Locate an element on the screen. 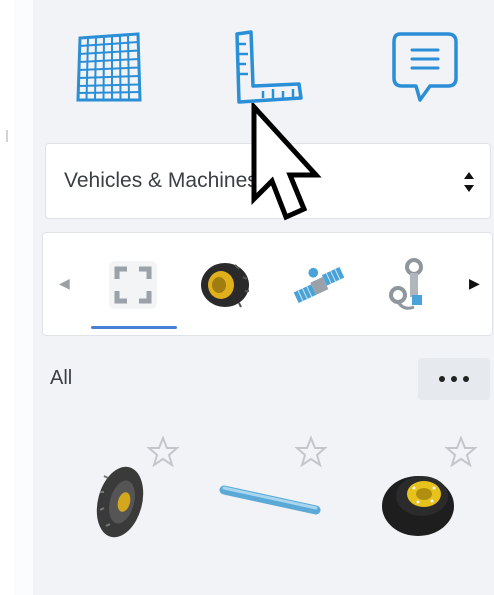 This screenshot has width=494, height=595. chevron-left-icon: ◀ is located at coordinates (64, 283).